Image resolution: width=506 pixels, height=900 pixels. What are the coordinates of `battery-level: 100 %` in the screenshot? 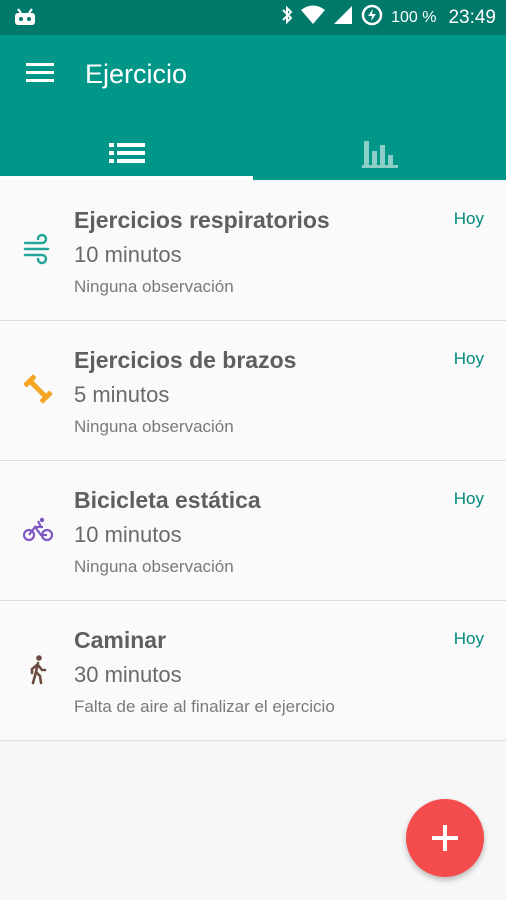 It's located at (414, 17).